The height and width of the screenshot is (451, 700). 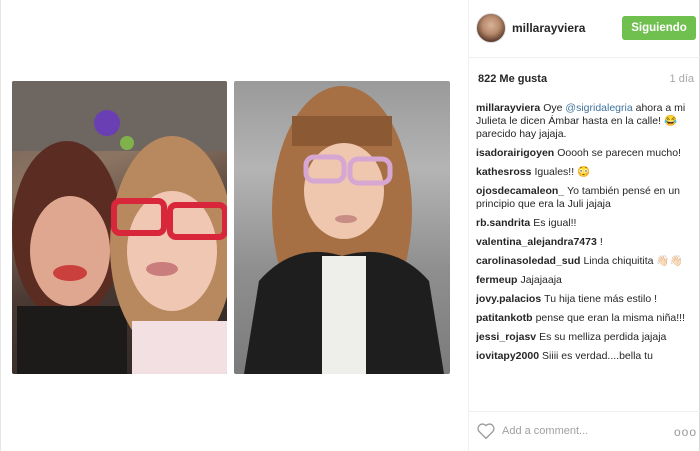 I want to click on comment-username: patitankotb, so click(x=504, y=318).